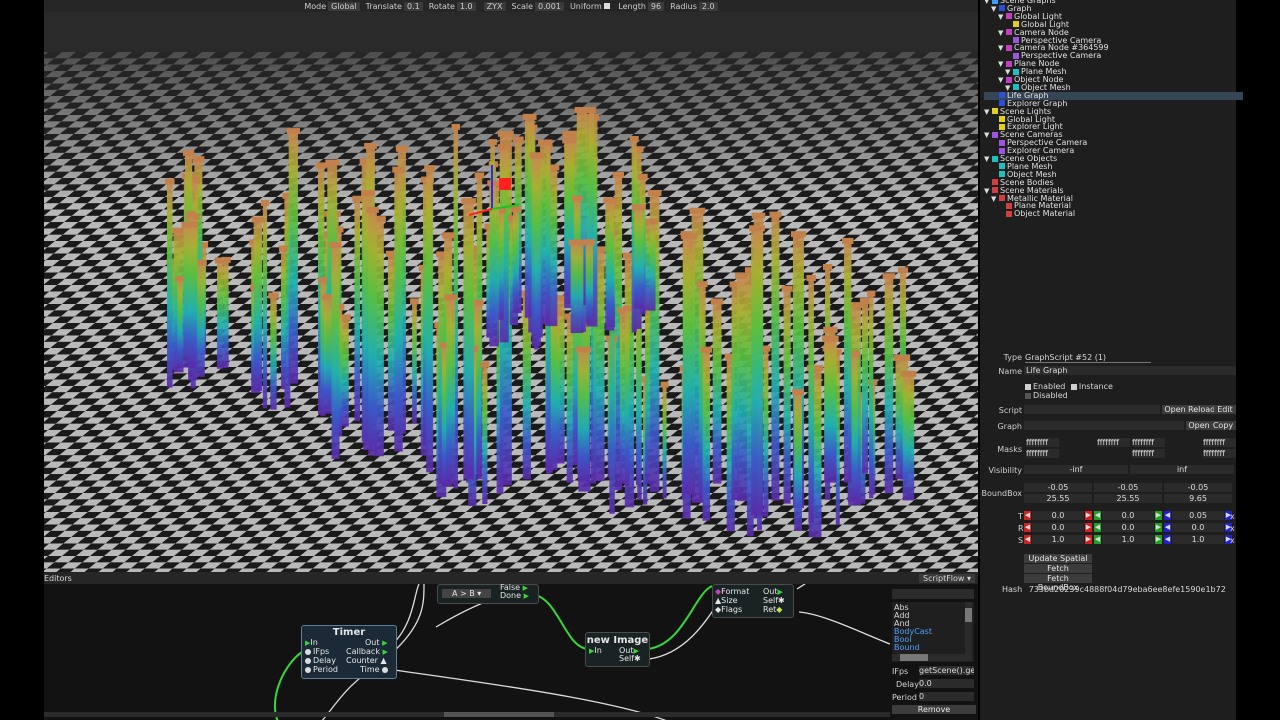 The height and width of the screenshot is (720, 1280). Describe the element at coordinates (1076, 469) in the screenshot. I see `visibility-min-field: -inf` at that location.